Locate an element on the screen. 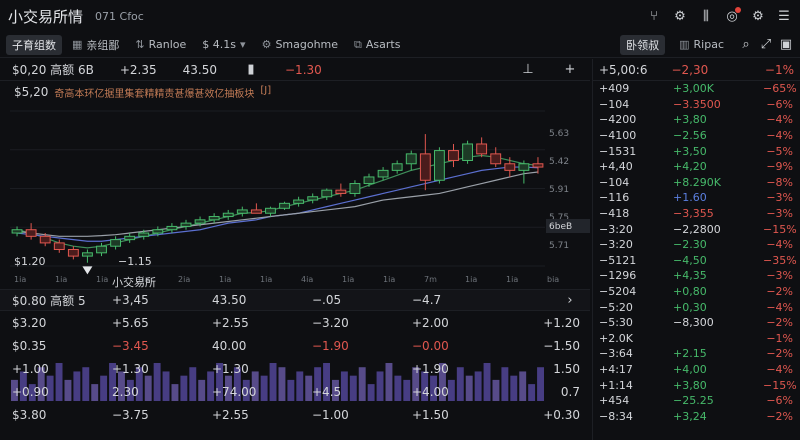 The image size is (800, 440). y-tick-label: 5.91 is located at coordinates (559, 190).